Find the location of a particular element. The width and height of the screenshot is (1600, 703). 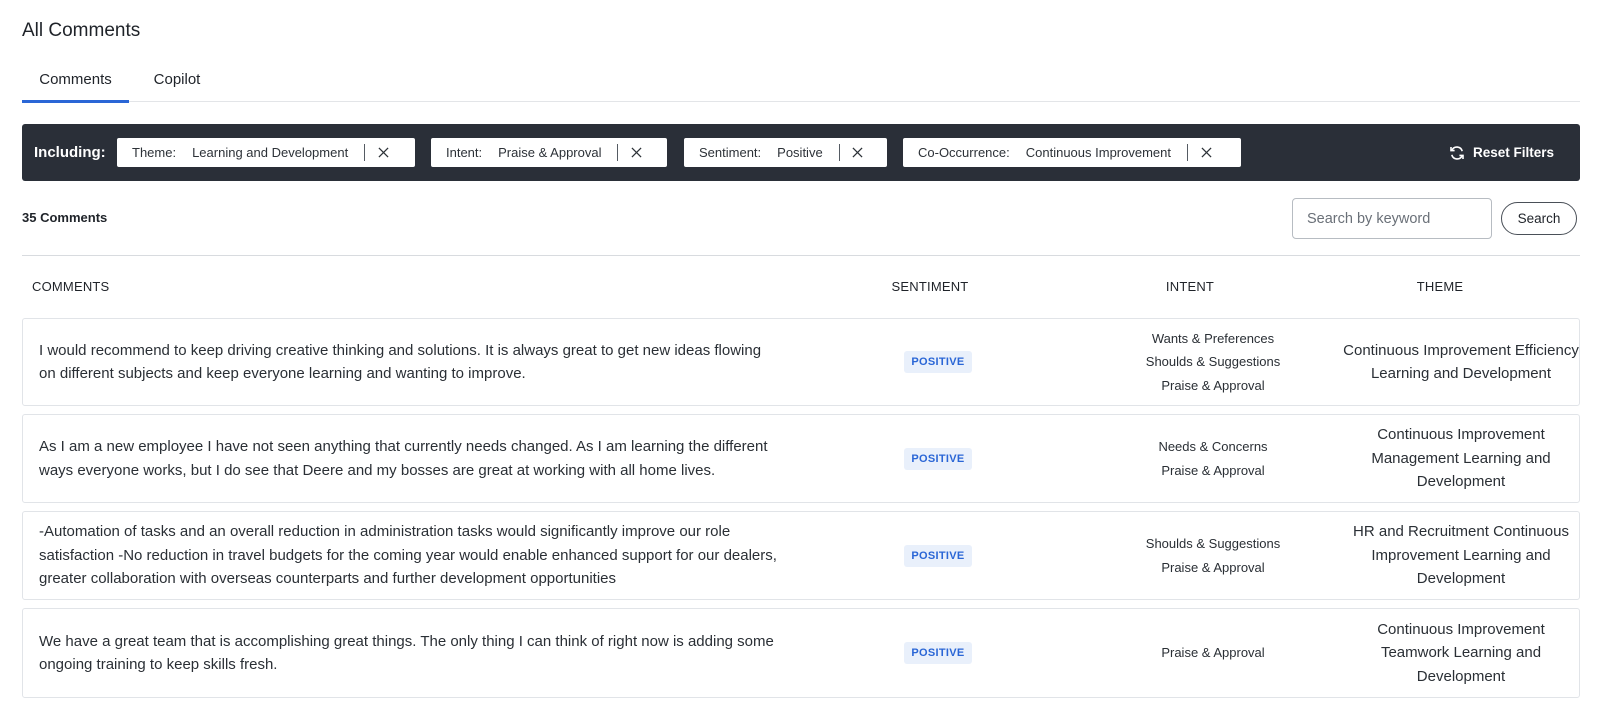

filter-chip-sentiment: Sentiment: Positive is located at coordinates (785, 152).